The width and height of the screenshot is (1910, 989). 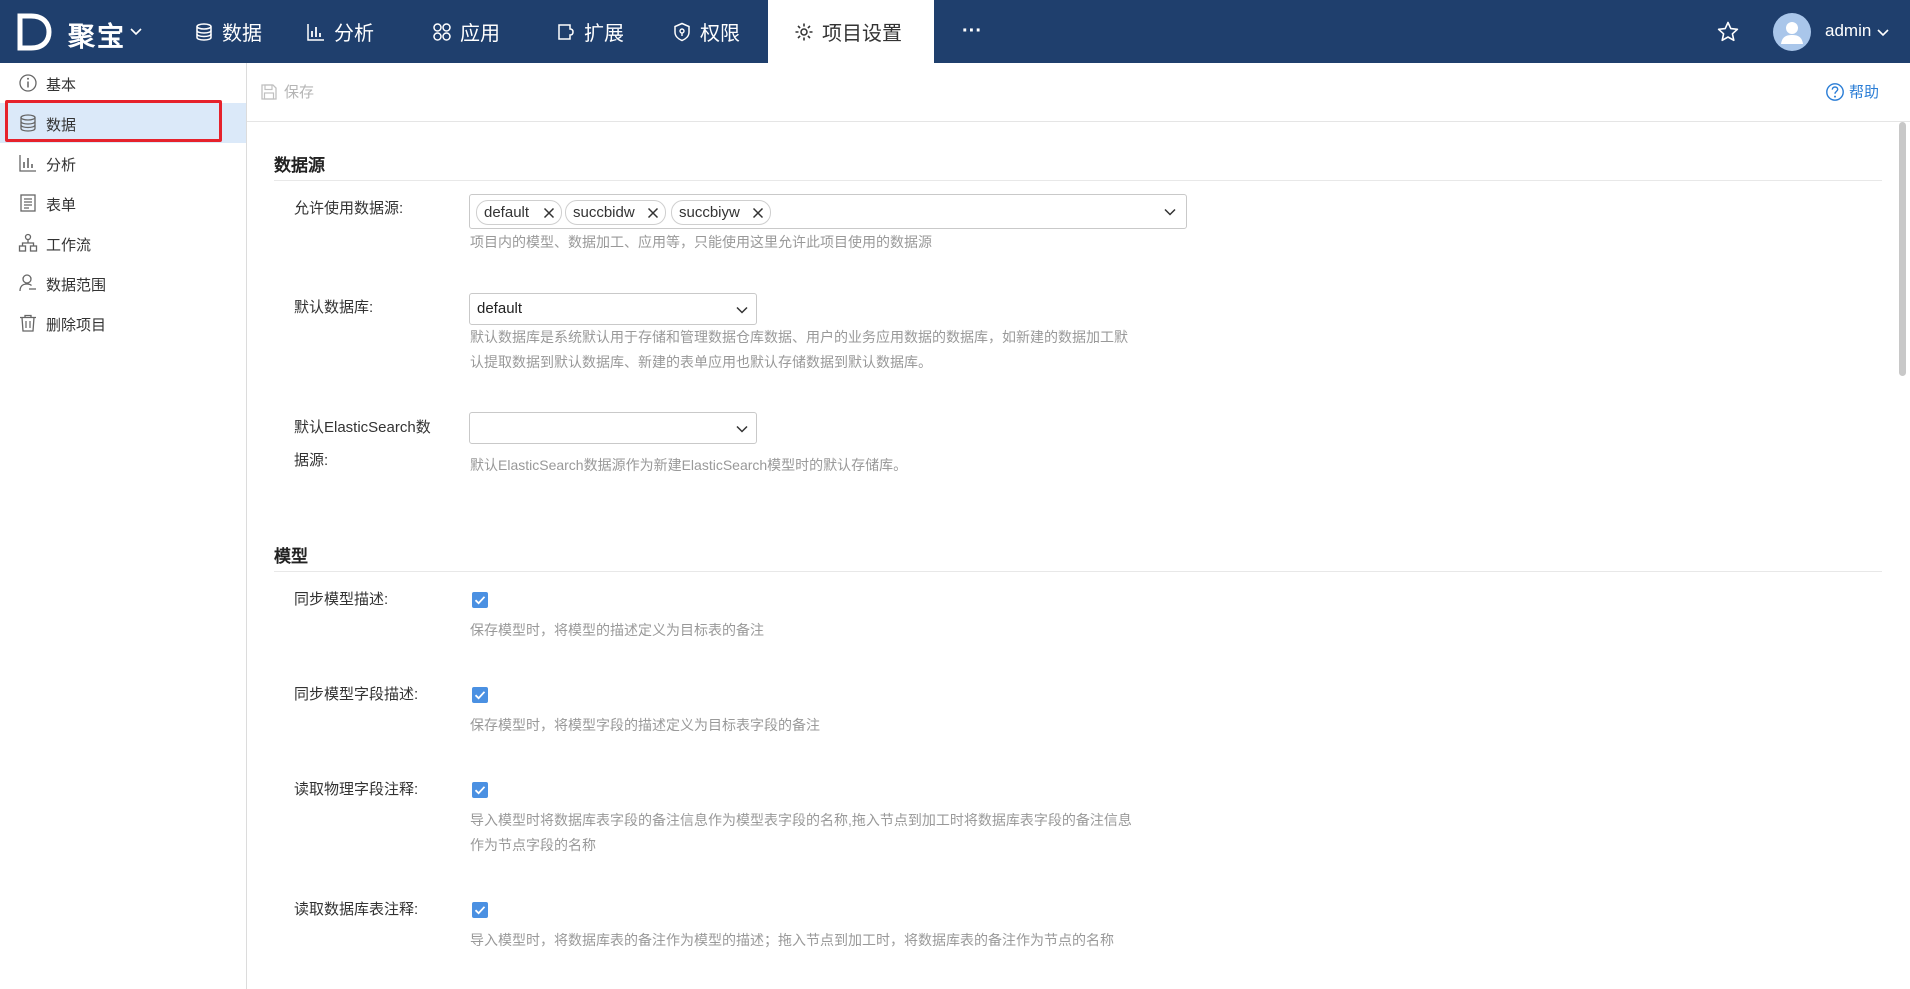 I want to click on nav-item-data: 数据, so click(x=234, y=31).